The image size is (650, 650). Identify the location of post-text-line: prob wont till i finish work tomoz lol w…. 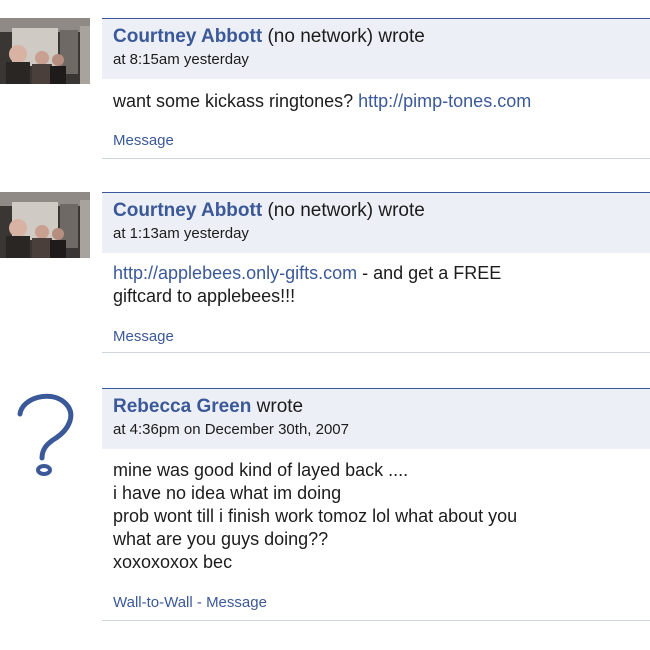
(315, 516).